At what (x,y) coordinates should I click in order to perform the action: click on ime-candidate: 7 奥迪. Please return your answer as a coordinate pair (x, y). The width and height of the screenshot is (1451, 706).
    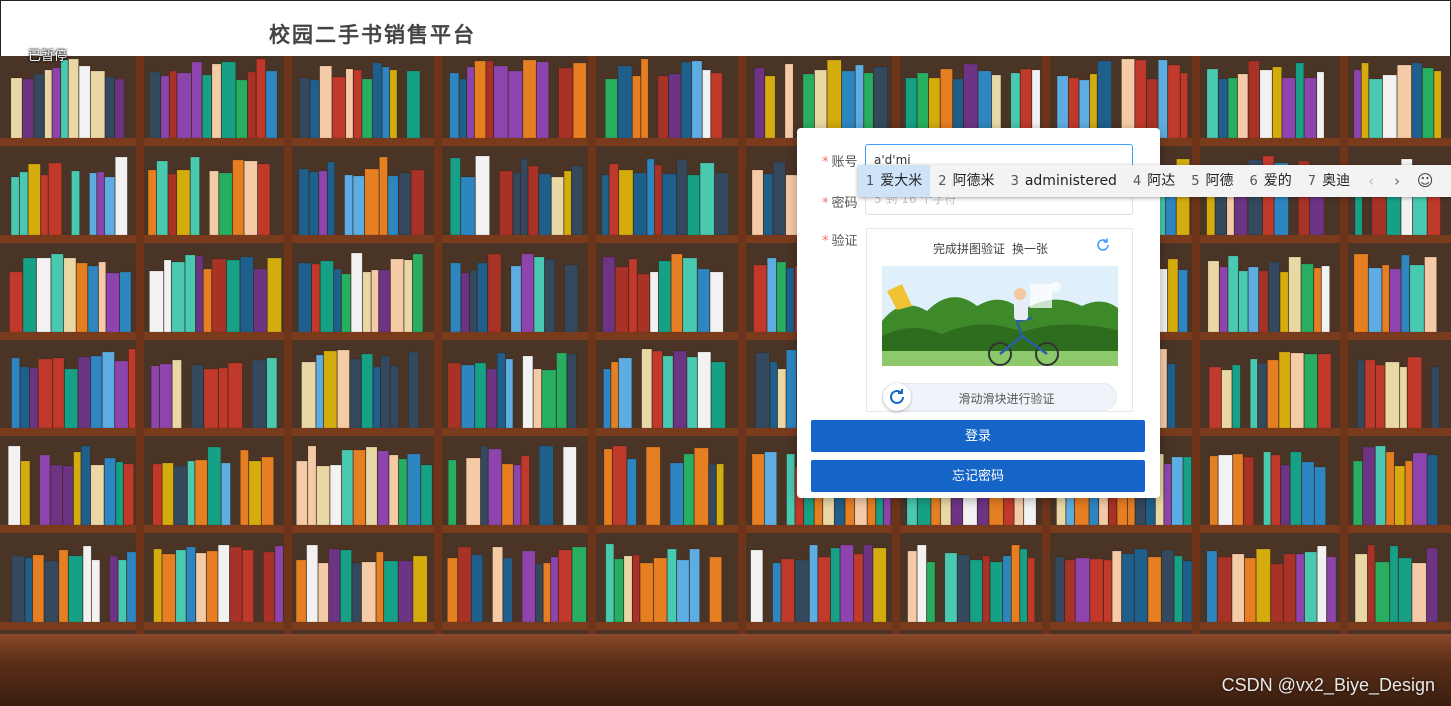
    Looking at the image, I should click on (1329, 181).